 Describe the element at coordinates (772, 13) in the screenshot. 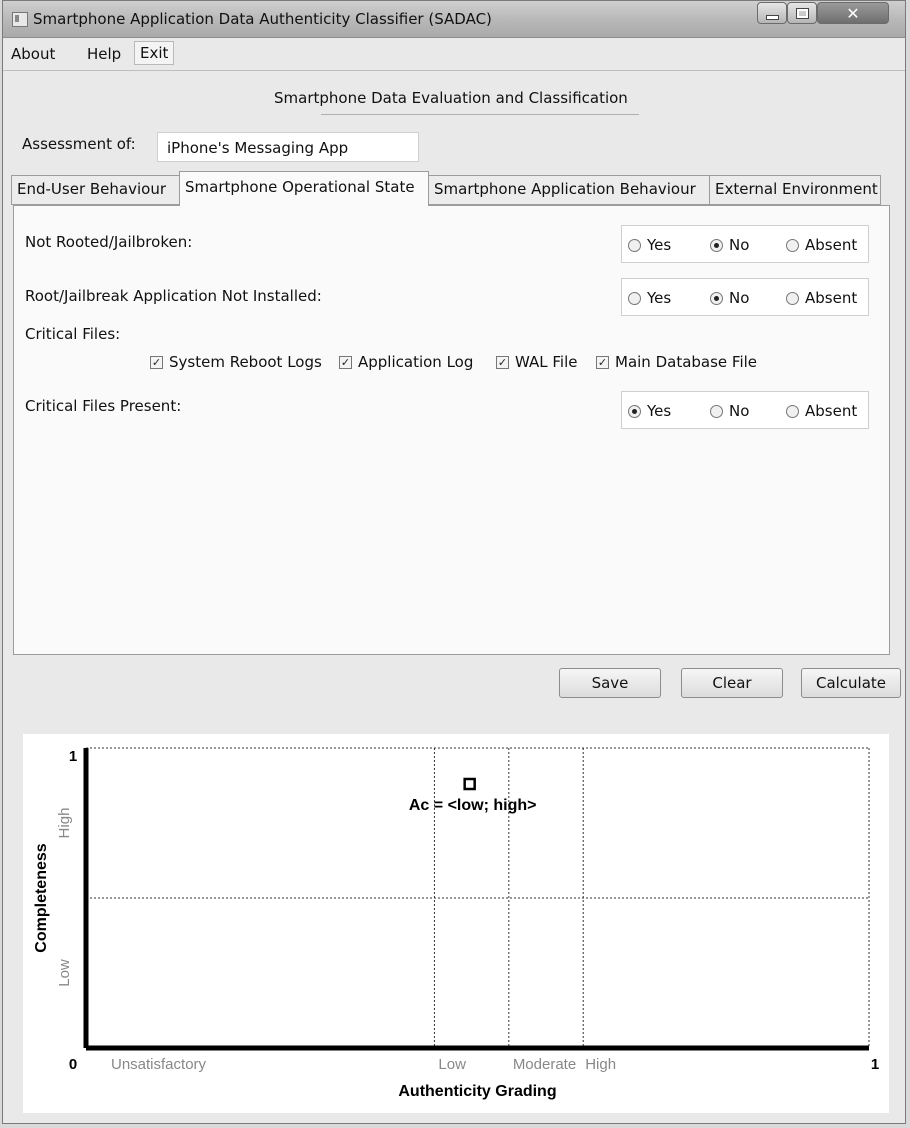

I see `minimize-button` at that location.